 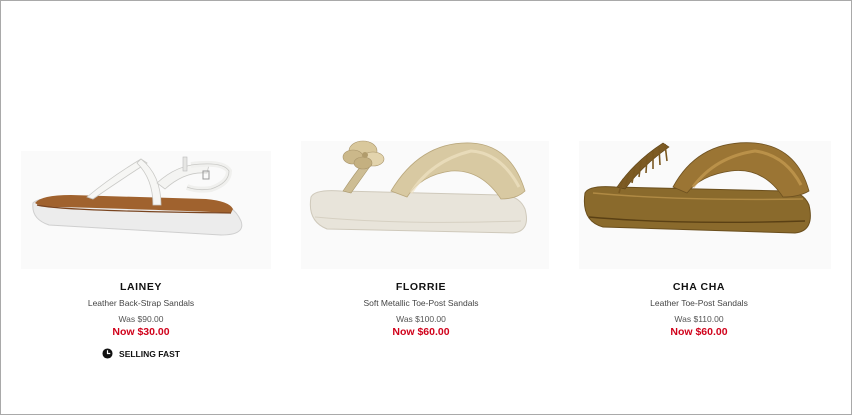 What do you see at coordinates (146, 210) in the screenshot?
I see `white-back-strap-sandal-image` at bounding box center [146, 210].